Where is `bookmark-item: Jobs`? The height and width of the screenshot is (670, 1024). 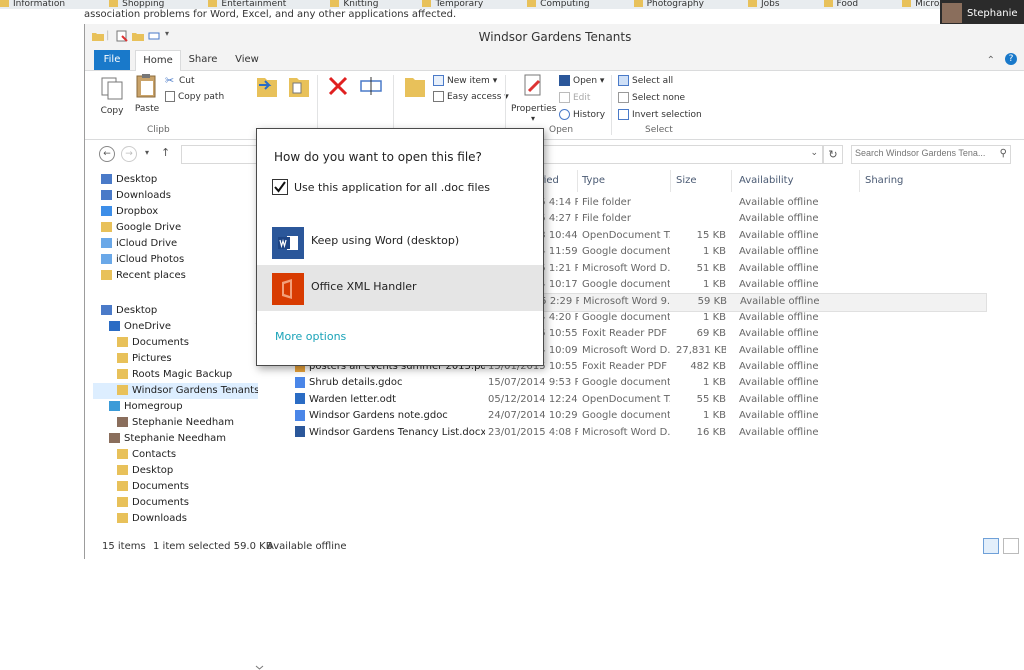 bookmark-item: Jobs is located at coordinates (774, 4).